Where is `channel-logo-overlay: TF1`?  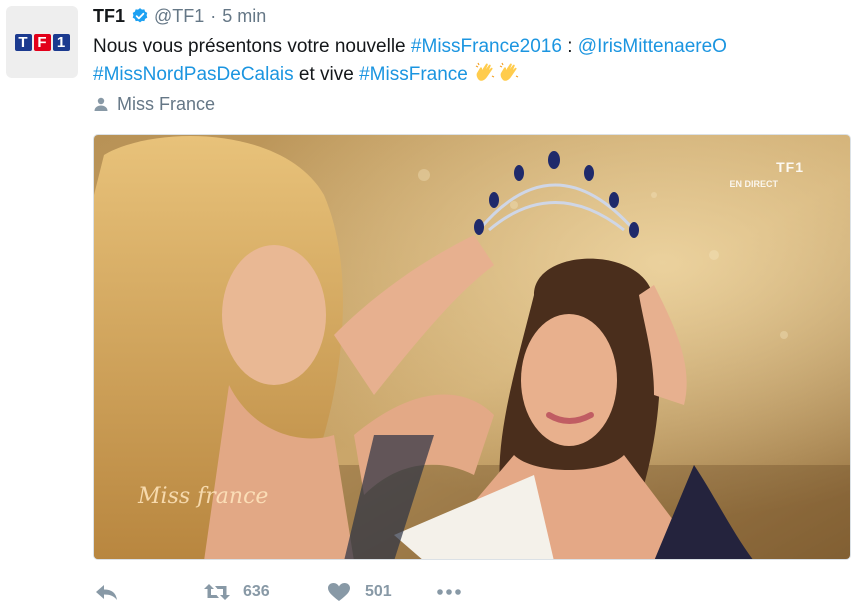 channel-logo-overlay: TF1 is located at coordinates (790, 167).